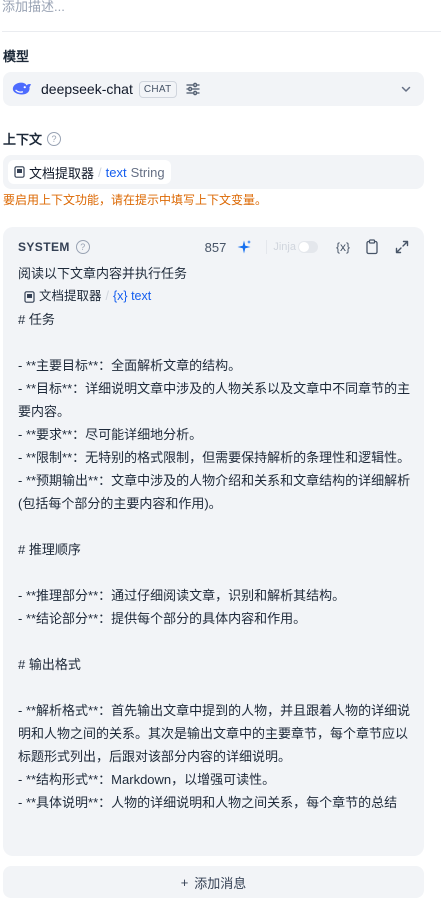 Image resolution: width=441 pixels, height=908 pixels. What do you see at coordinates (110, 434) in the screenshot?
I see `prompt-line: - **要求**：尽可能详细地分析。` at bounding box center [110, 434].